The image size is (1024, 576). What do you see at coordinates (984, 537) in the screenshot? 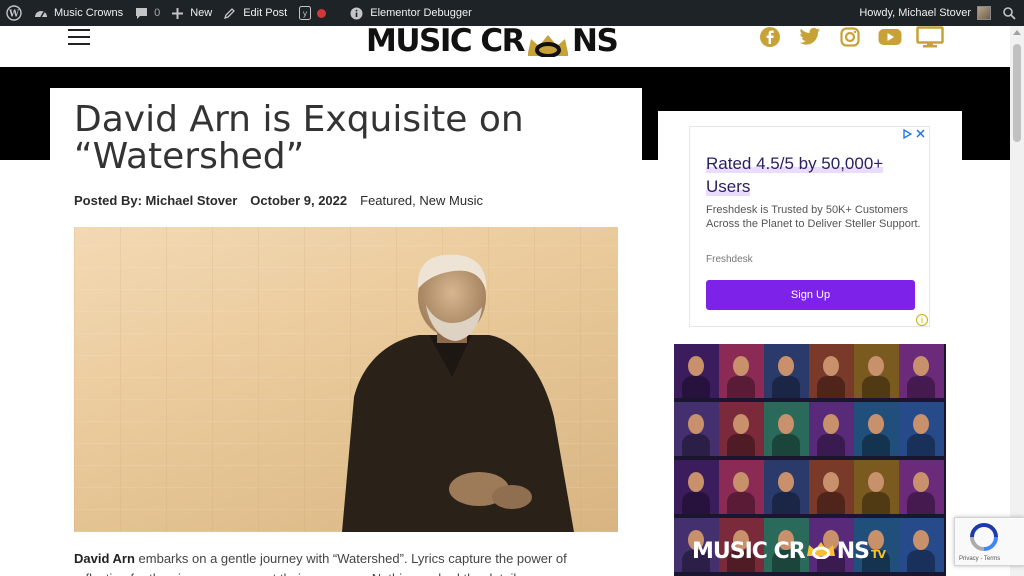
I see `recaptcha-icon` at bounding box center [984, 537].